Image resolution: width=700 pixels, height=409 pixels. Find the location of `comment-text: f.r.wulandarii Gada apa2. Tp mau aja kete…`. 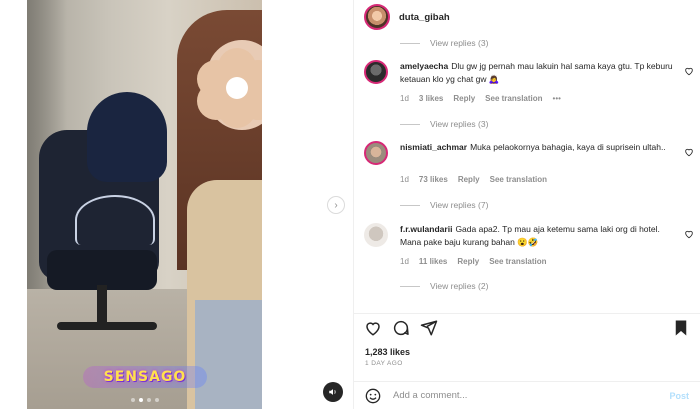

comment-text: f.r.wulandarii Gada apa2. Tp mau aja kete… is located at coordinates (540, 235).